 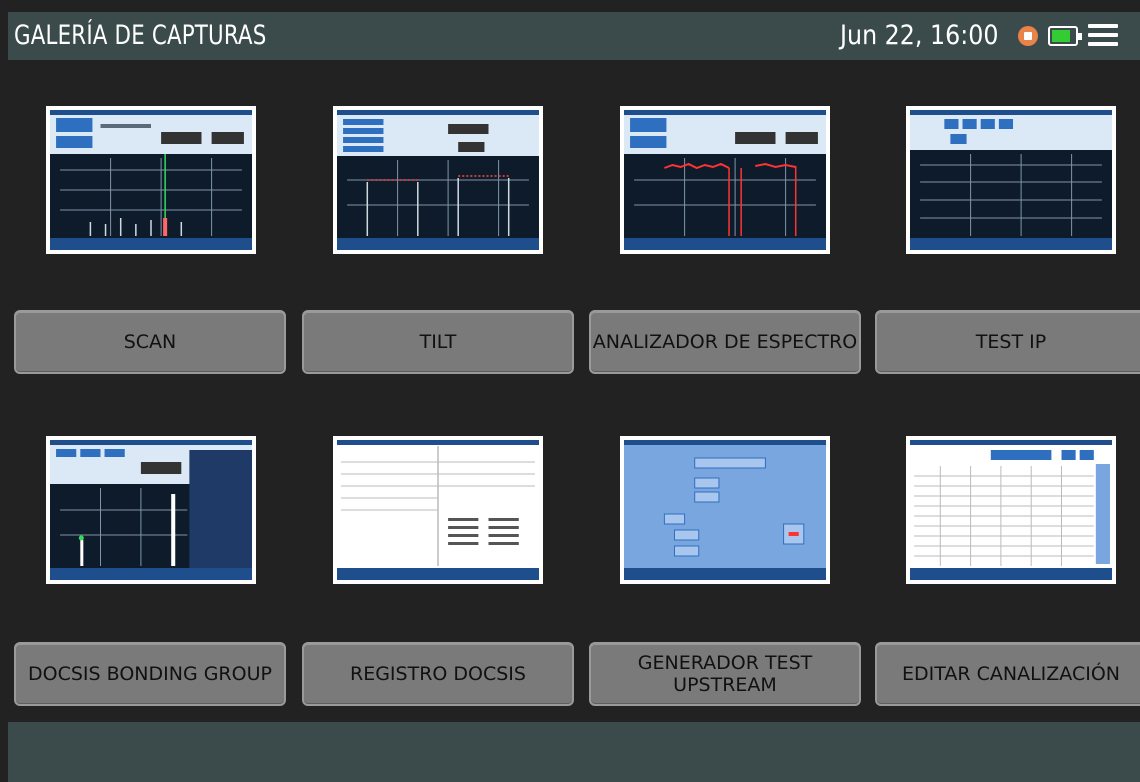 I want to click on battery-icon, so click(x=1065, y=36).